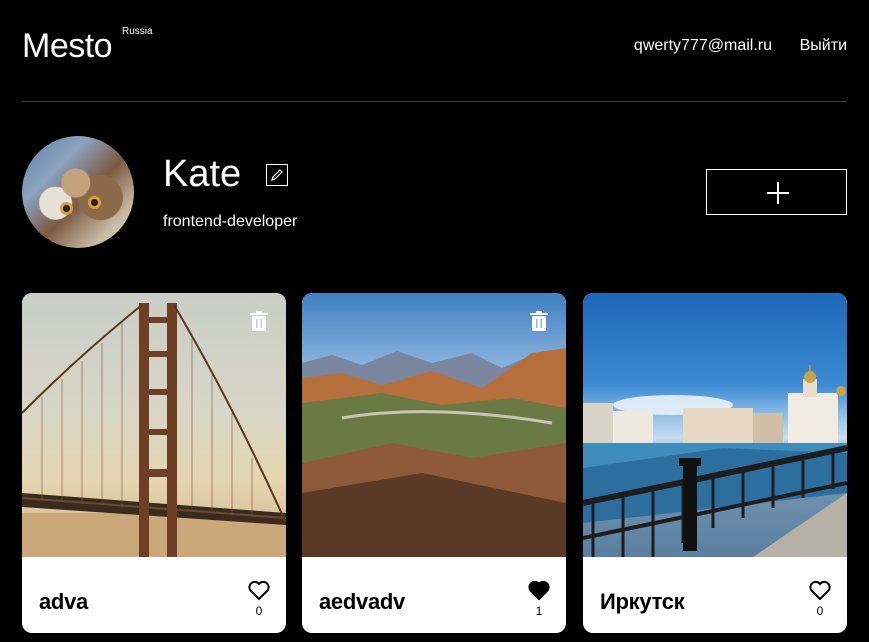 Image resolution: width=869 pixels, height=642 pixels. What do you see at coordinates (702, 45) in the screenshot?
I see `user-email: qwerty777@mail.ru` at bounding box center [702, 45].